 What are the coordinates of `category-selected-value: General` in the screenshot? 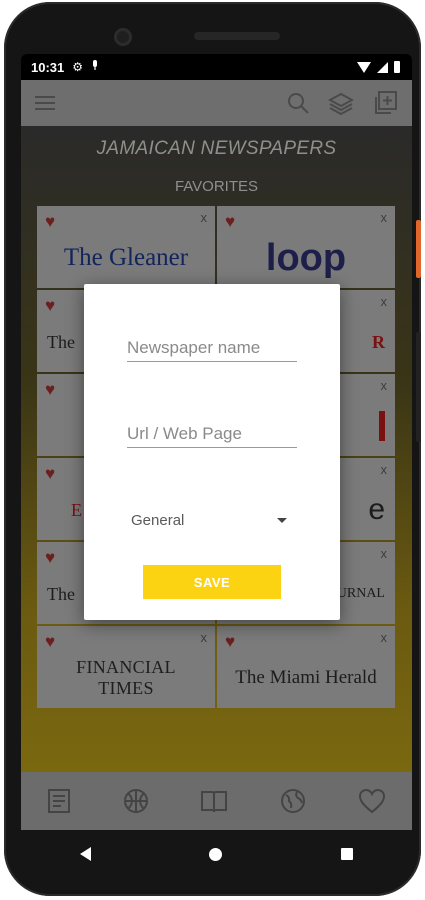 It's located at (158, 520).